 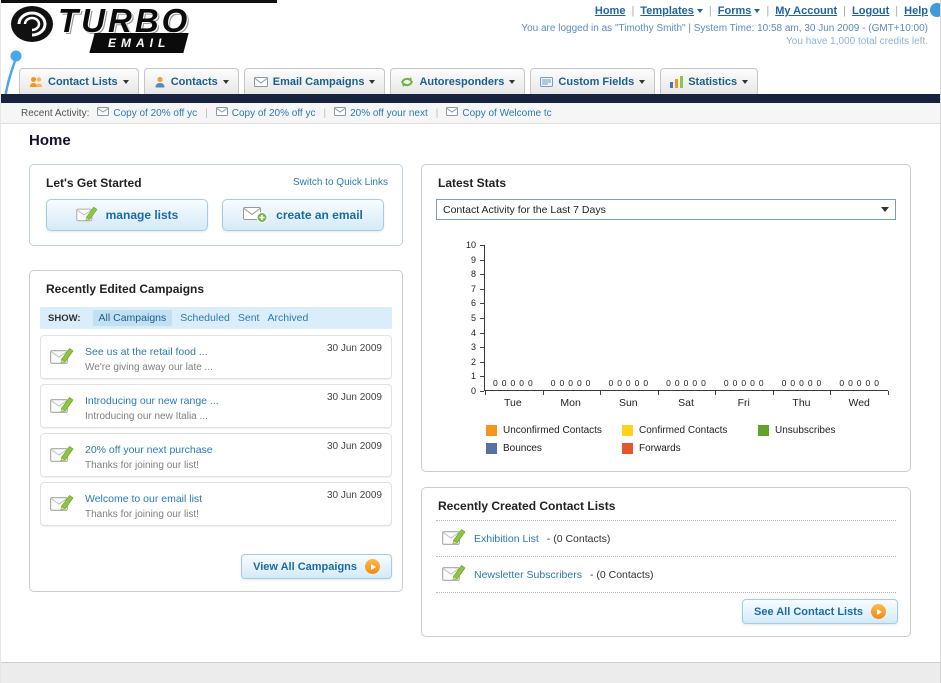 What do you see at coordinates (381, 113) in the screenshot?
I see `recent-activity-item: 20% off your next` at bounding box center [381, 113].